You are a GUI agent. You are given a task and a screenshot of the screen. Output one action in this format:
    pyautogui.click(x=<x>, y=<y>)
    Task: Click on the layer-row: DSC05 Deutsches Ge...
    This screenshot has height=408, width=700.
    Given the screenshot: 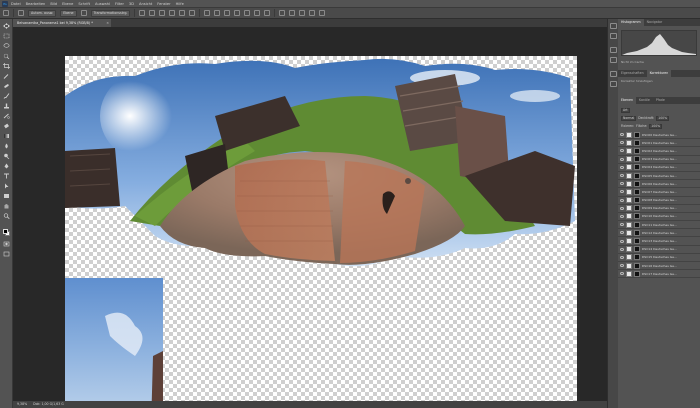 What is the action you would take?
    pyautogui.click(x=659, y=176)
    